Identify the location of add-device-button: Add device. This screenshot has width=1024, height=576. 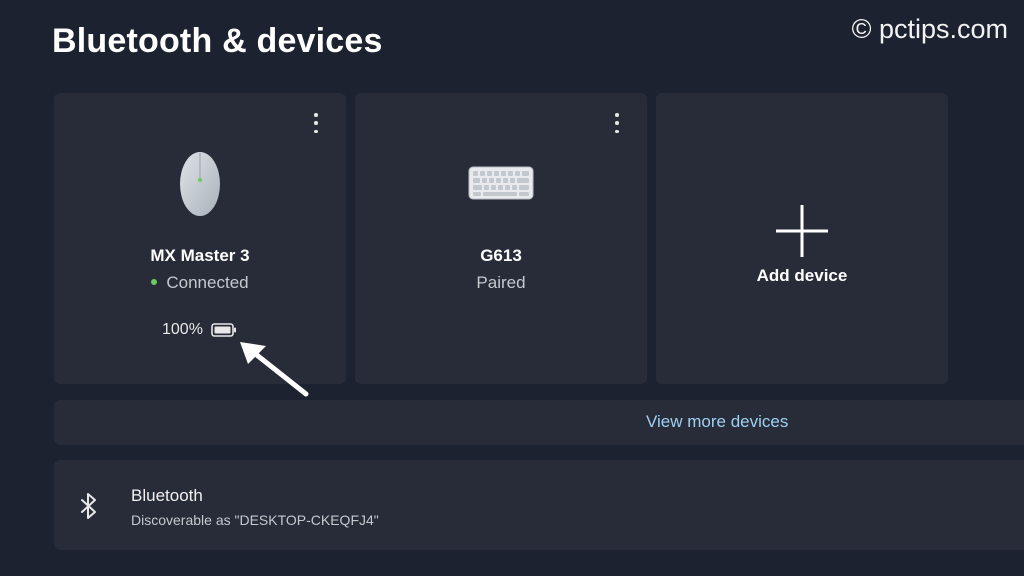
(802, 238).